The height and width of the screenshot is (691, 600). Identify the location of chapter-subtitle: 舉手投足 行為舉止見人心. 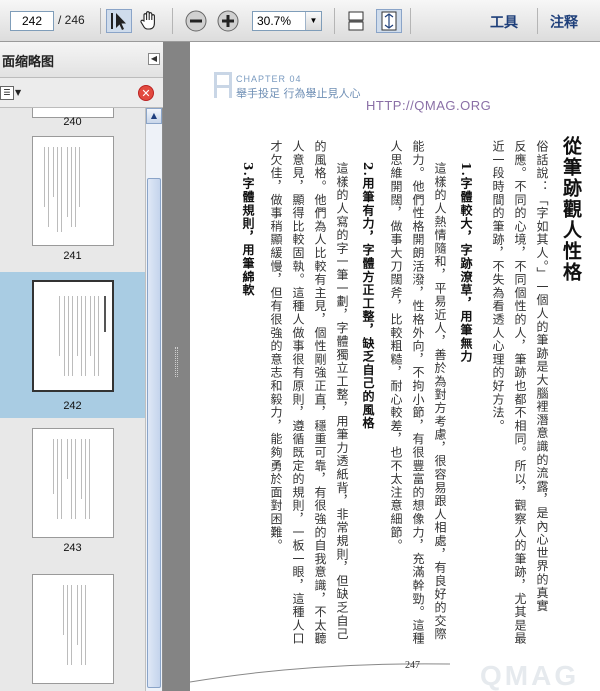
(298, 93).